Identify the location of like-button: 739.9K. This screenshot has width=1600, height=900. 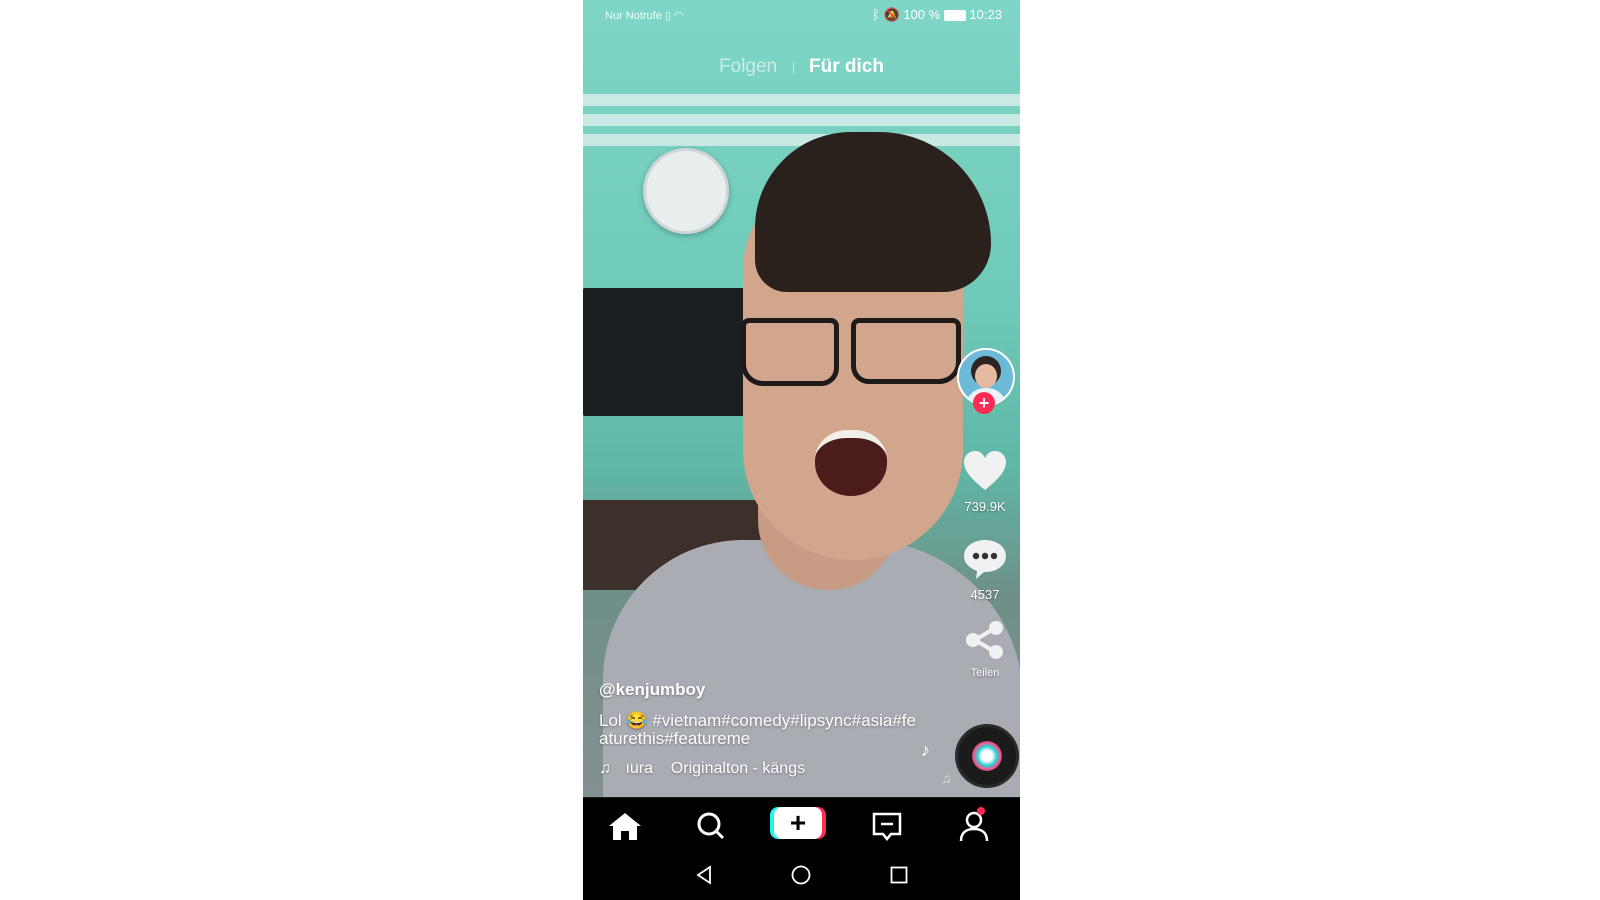
(985, 482).